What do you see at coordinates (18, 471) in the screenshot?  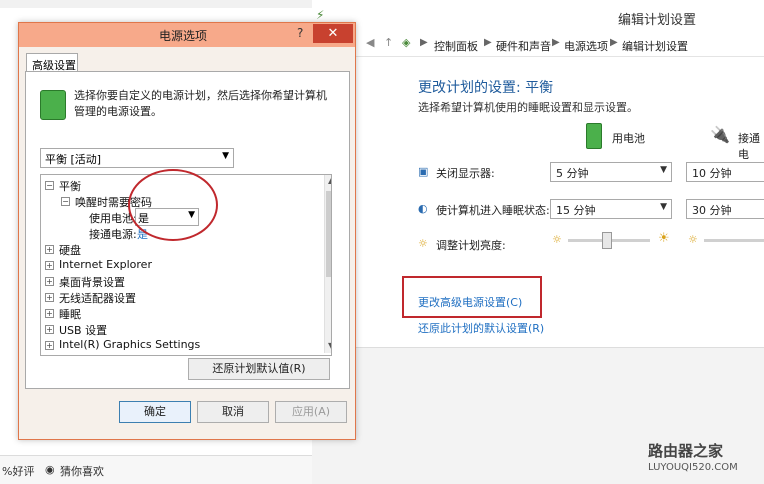 I see `rating-text: %好评` at bounding box center [18, 471].